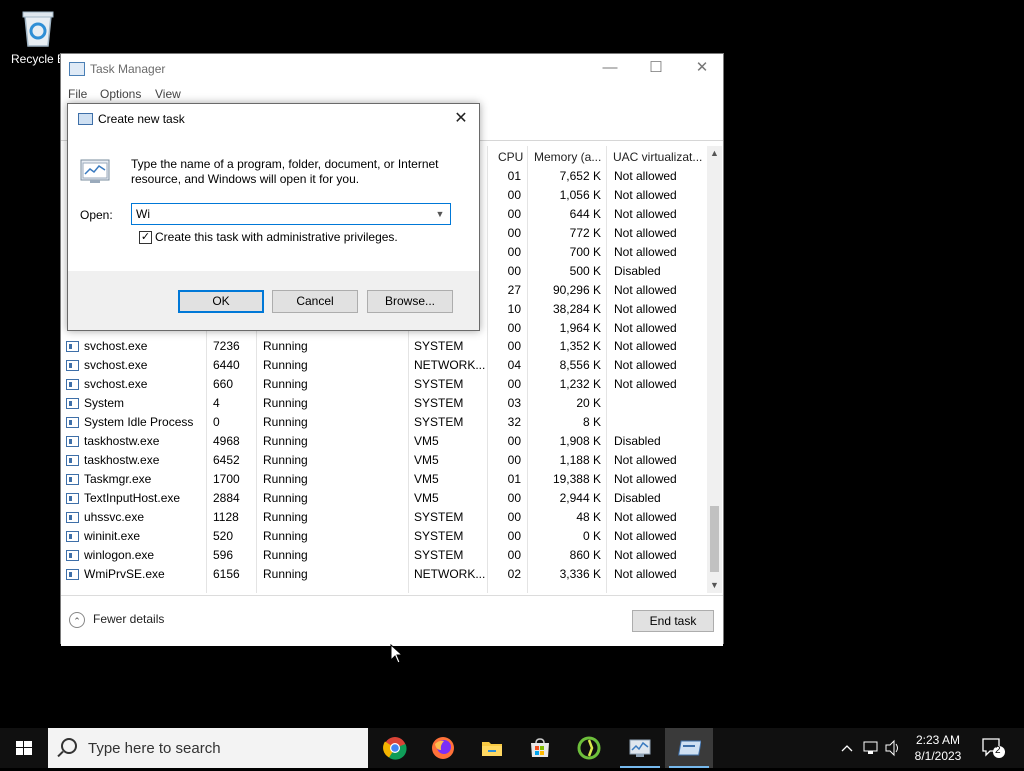 This screenshot has height=771, width=1024. What do you see at coordinates (585, 233) in the screenshot?
I see `cell-memory: 772 K` at bounding box center [585, 233].